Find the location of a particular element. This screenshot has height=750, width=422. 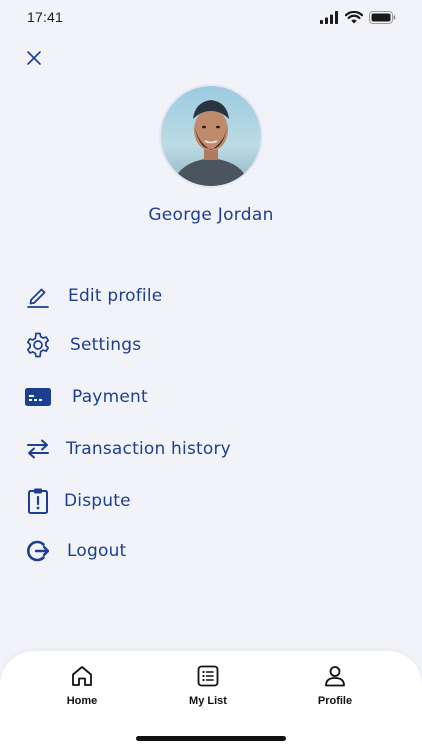

card-icon is located at coordinates (38, 397).